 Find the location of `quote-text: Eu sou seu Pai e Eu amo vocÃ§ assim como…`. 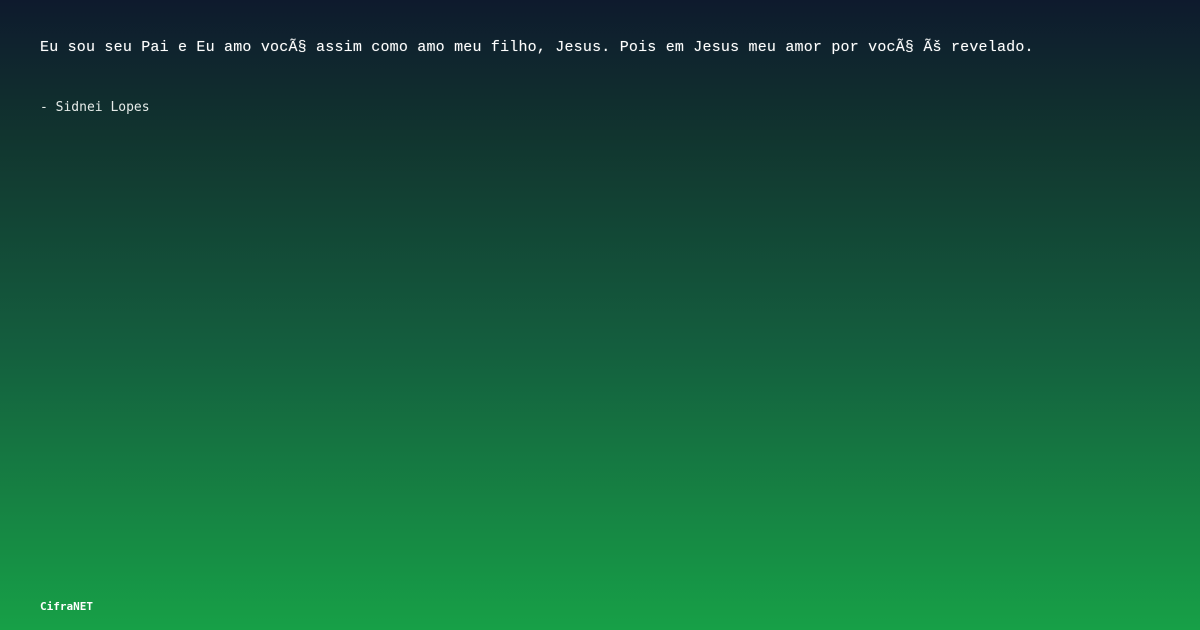

quote-text: Eu sou seu Pai e Eu amo vocÃ§ assim como… is located at coordinates (537, 47).